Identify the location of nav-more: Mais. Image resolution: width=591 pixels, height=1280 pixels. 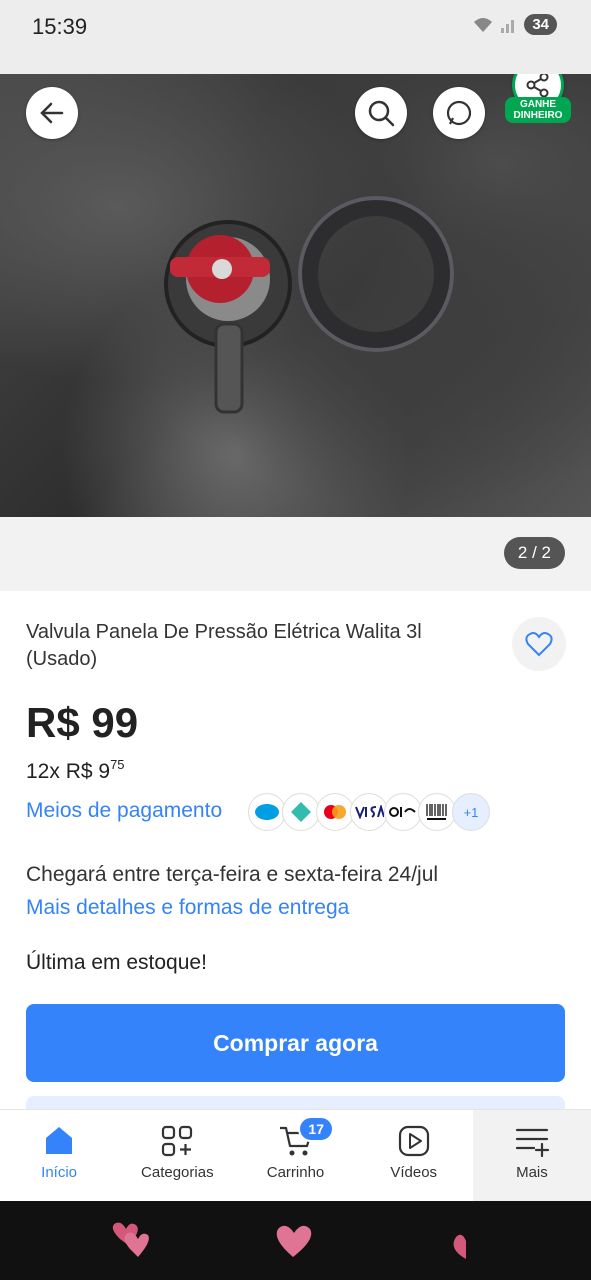
(531, 1155).